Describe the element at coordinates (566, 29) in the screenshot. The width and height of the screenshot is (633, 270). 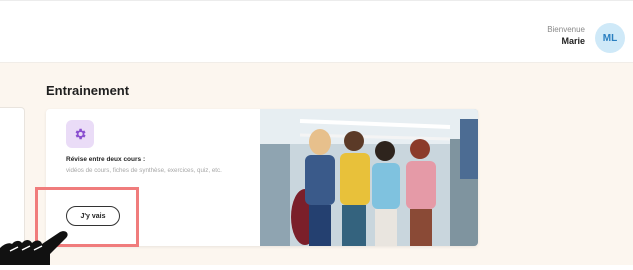
I see `welcome-label: Bienvenue` at that location.